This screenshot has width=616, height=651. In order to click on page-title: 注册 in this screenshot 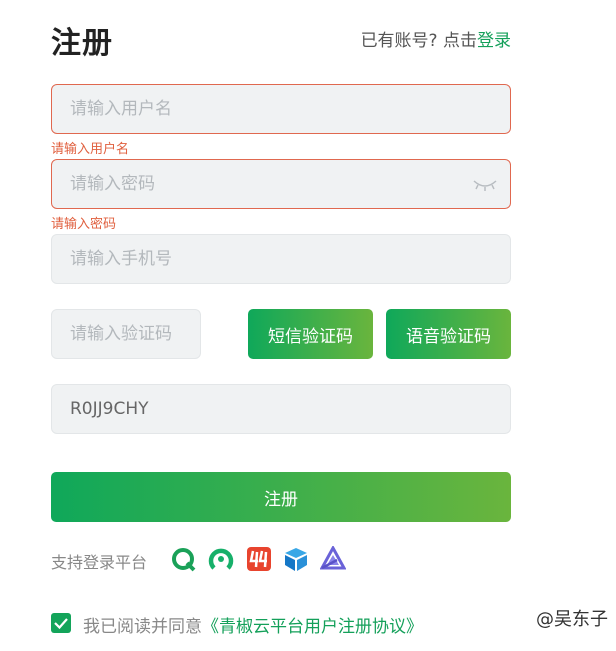, I will do `click(82, 43)`.